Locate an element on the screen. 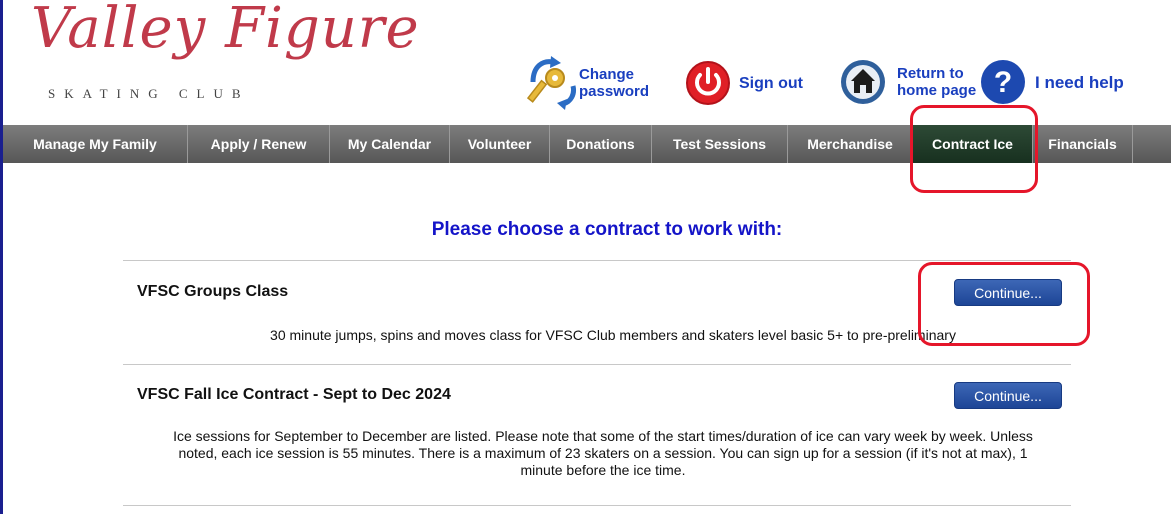 The image size is (1171, 514). nav-merchandise: Merchandise is located at coordinates (850, 144).